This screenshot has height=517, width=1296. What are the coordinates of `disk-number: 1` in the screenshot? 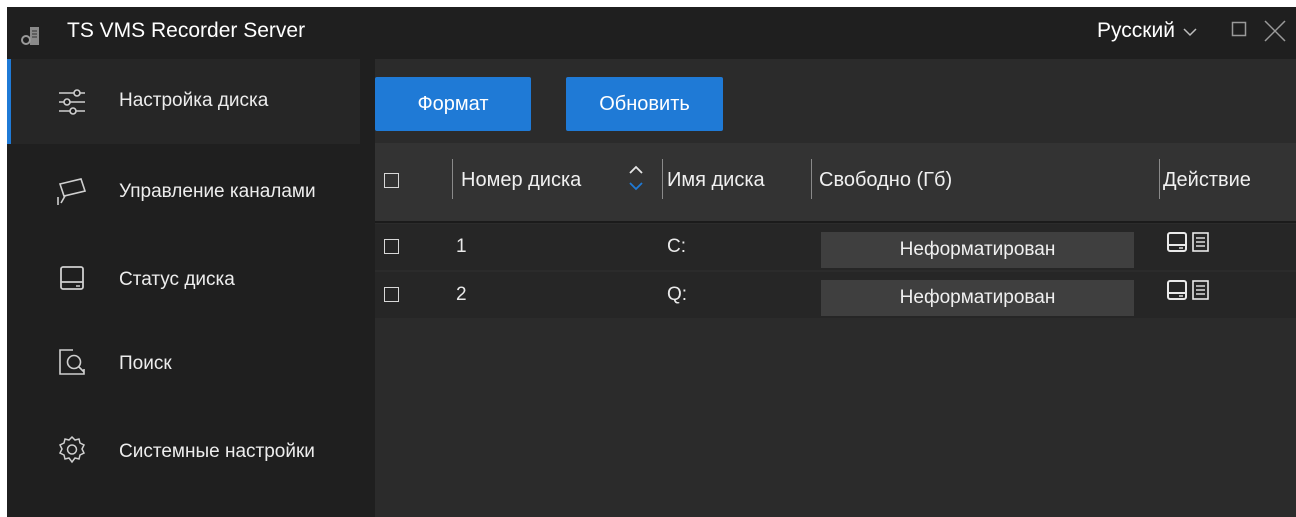 It's located at (461, 246).